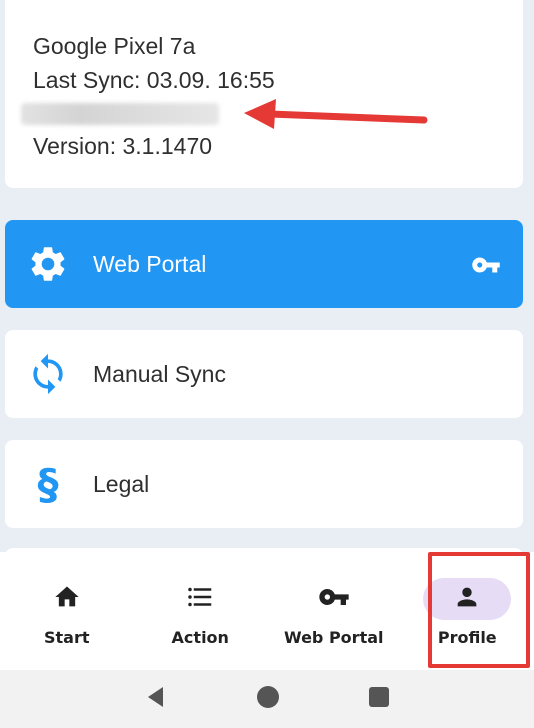 The height and width of the screenshot is (728, 534). Describe the element at coordinates (67, 599) in the screenshot. I see `home-icon` at that location.